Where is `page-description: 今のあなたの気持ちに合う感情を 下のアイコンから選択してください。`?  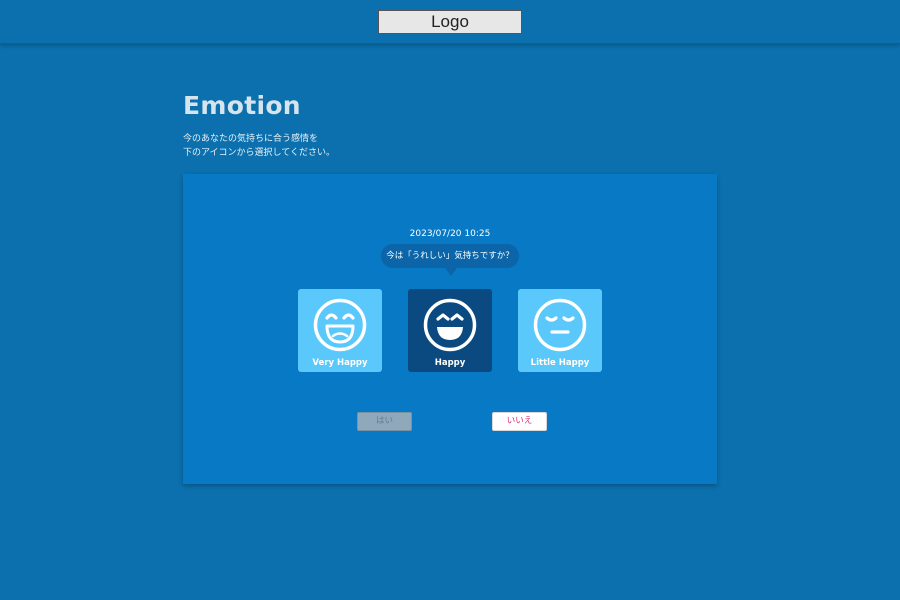 page-description: 今のあなたの気持ちに合う感情を 下のアイコンから選択してください。 is located at coordinates (293, 146).